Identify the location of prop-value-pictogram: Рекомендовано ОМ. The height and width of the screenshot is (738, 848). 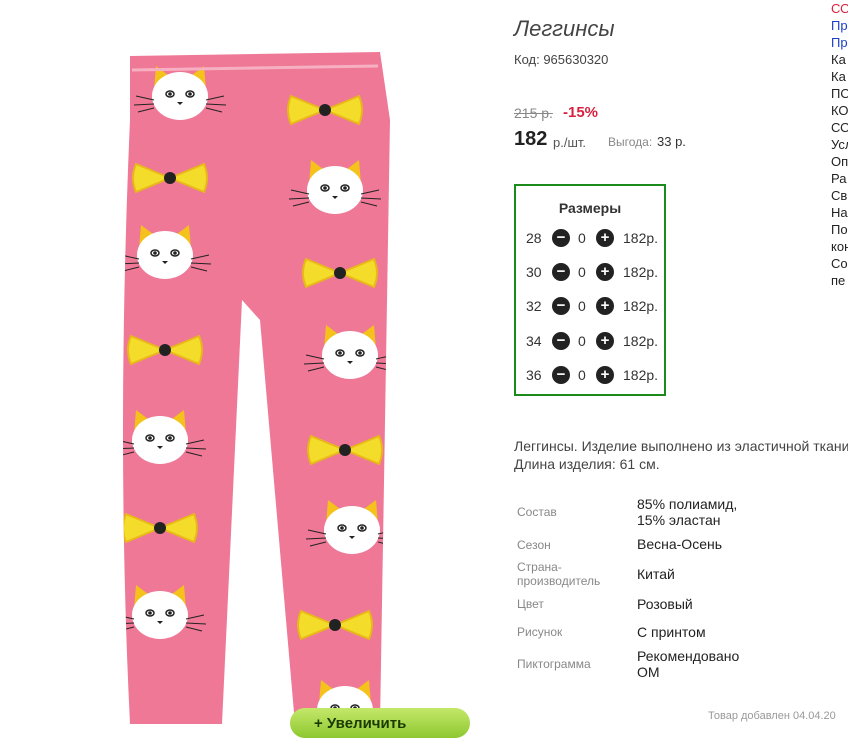
(737, 664).